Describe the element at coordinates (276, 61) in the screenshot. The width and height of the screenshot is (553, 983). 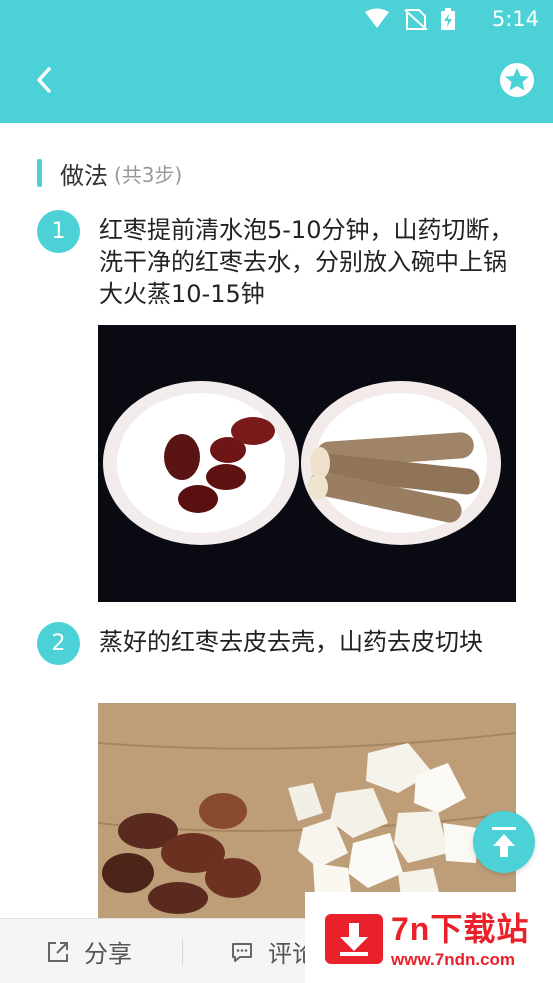
I see `top-app-bar: 5:14` at that location.